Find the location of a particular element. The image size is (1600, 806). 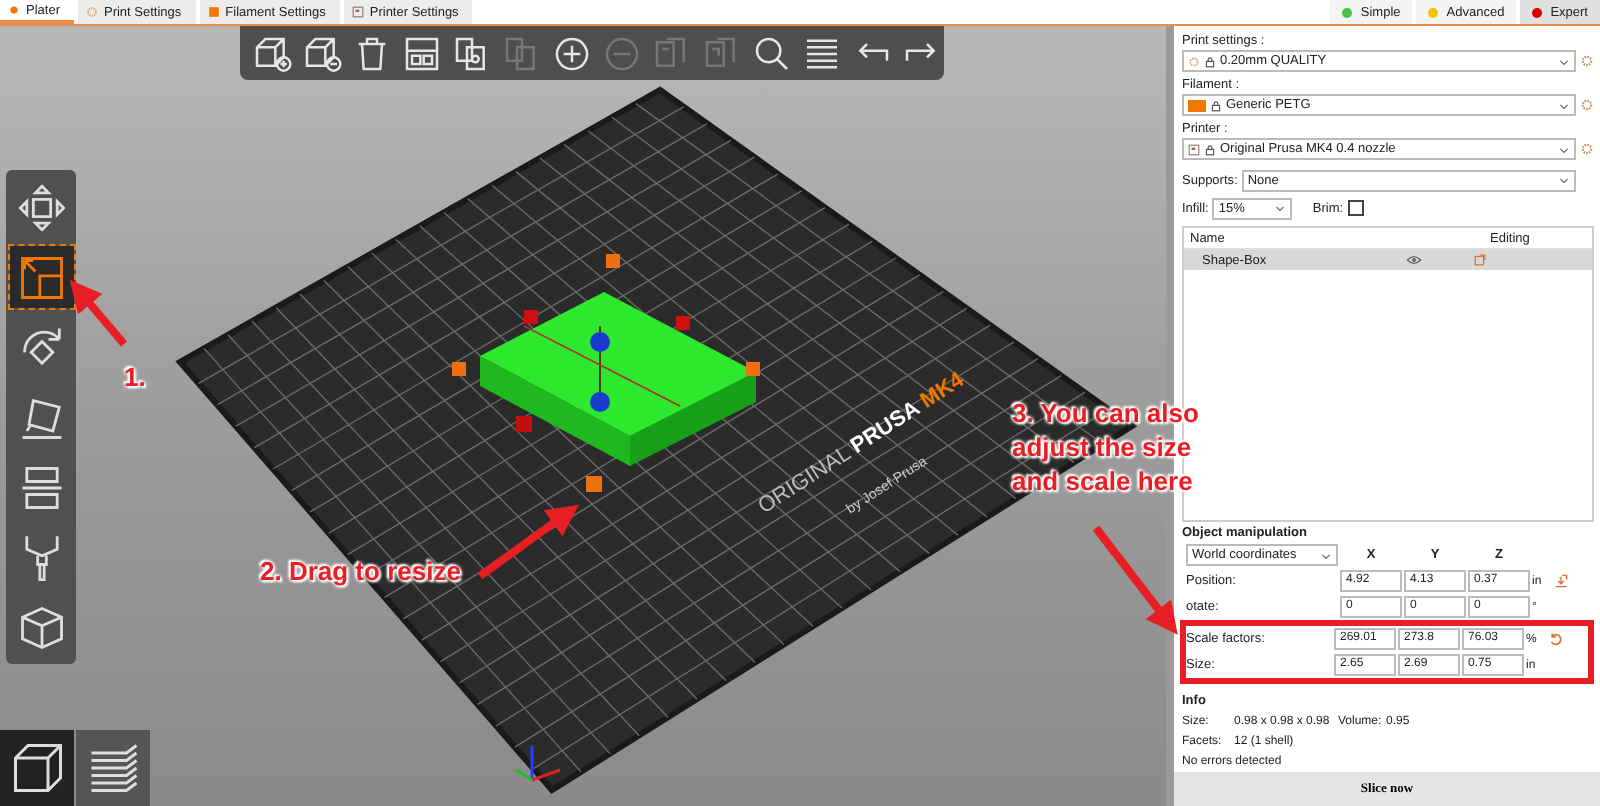

cube-icon is located at coordinates (37, 768).